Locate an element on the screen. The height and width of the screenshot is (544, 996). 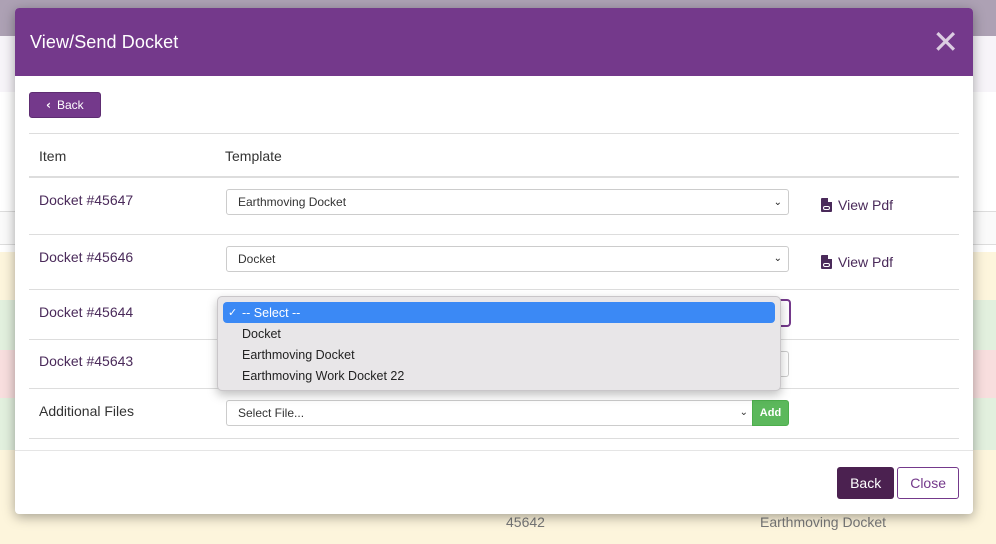
modal-title: View/Send Docket is located at coordinates (104, 41).